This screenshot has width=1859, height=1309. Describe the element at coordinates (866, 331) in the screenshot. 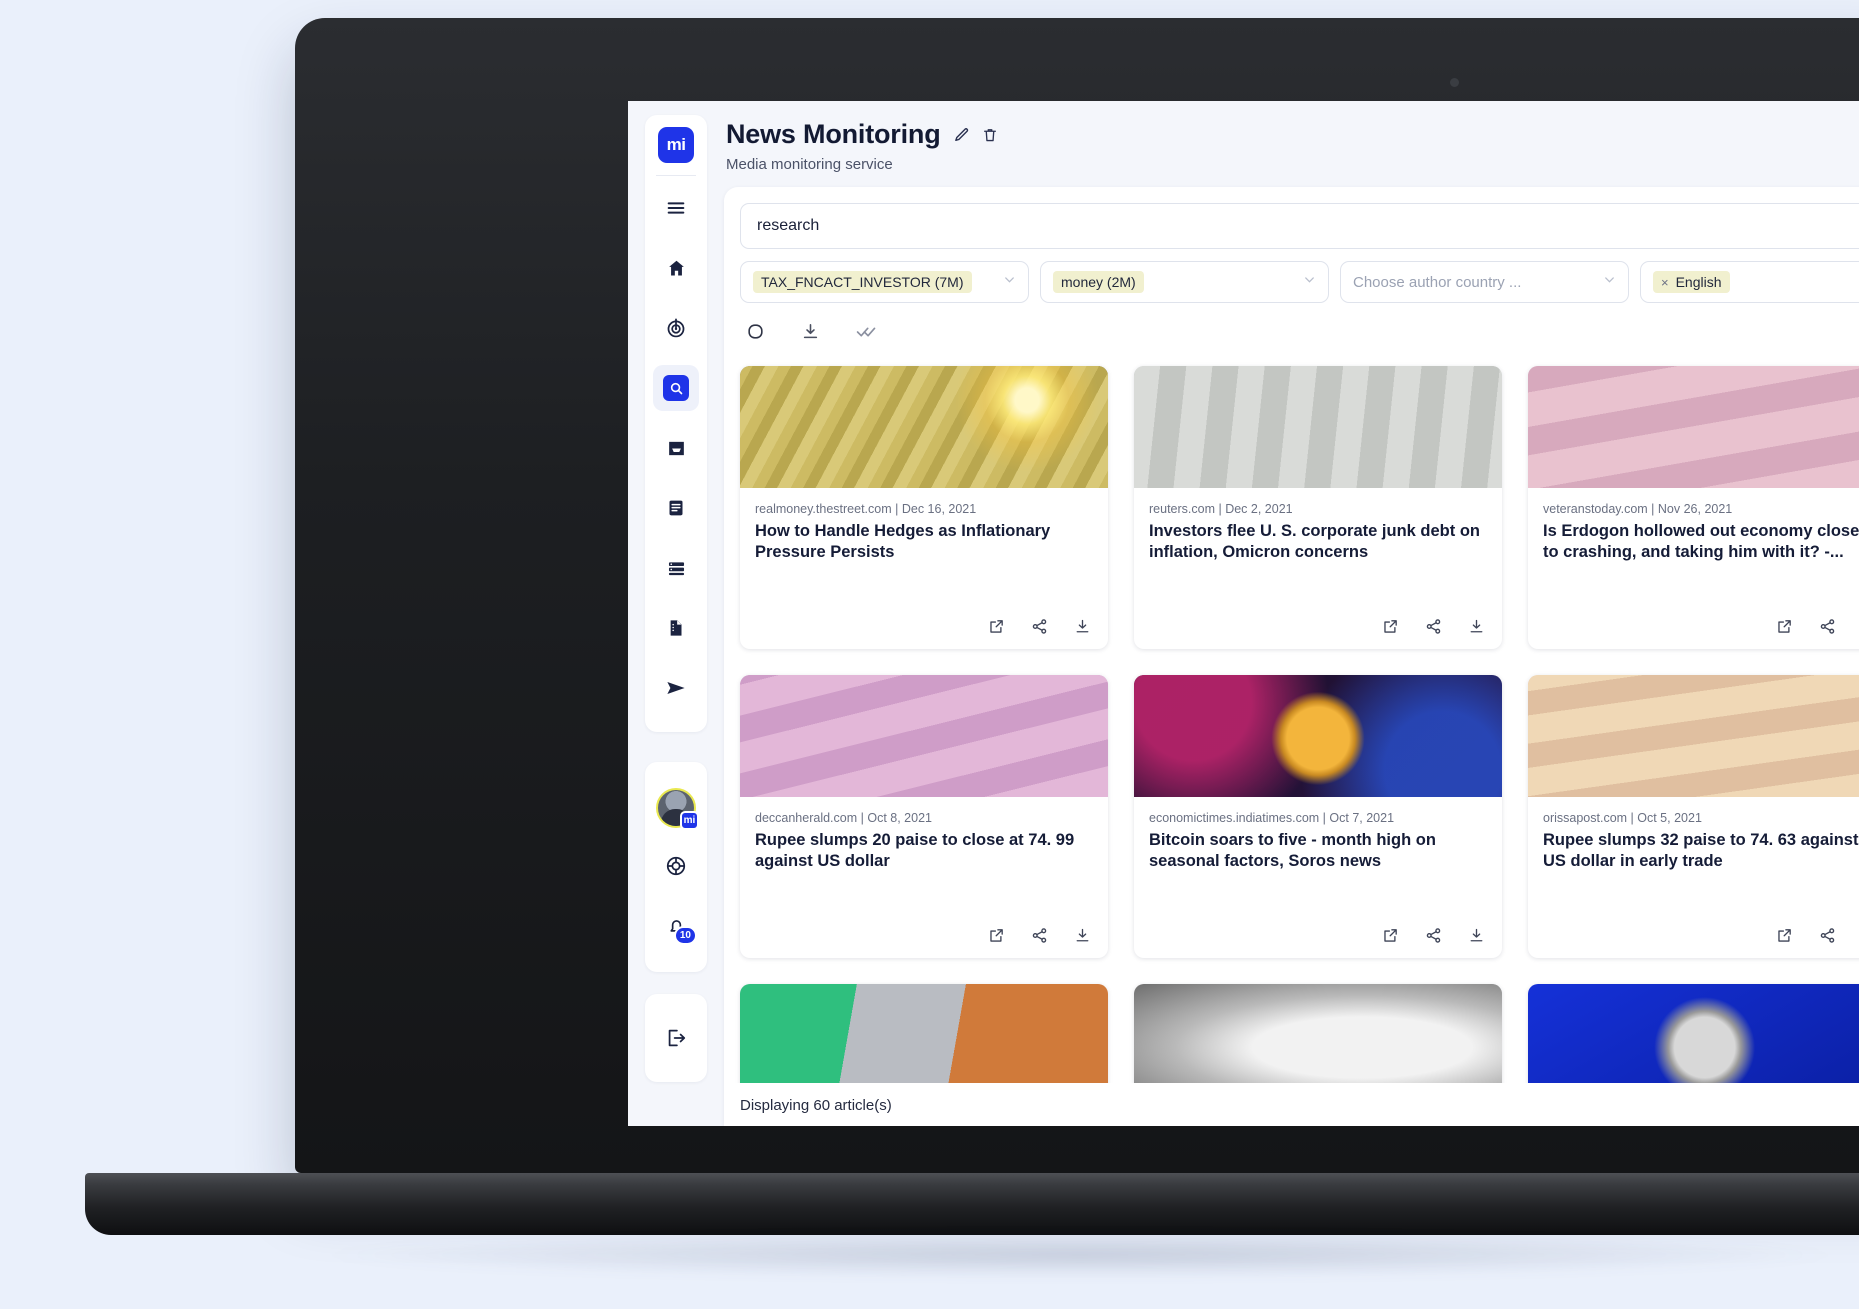

I see `double-check-icon` at that location.